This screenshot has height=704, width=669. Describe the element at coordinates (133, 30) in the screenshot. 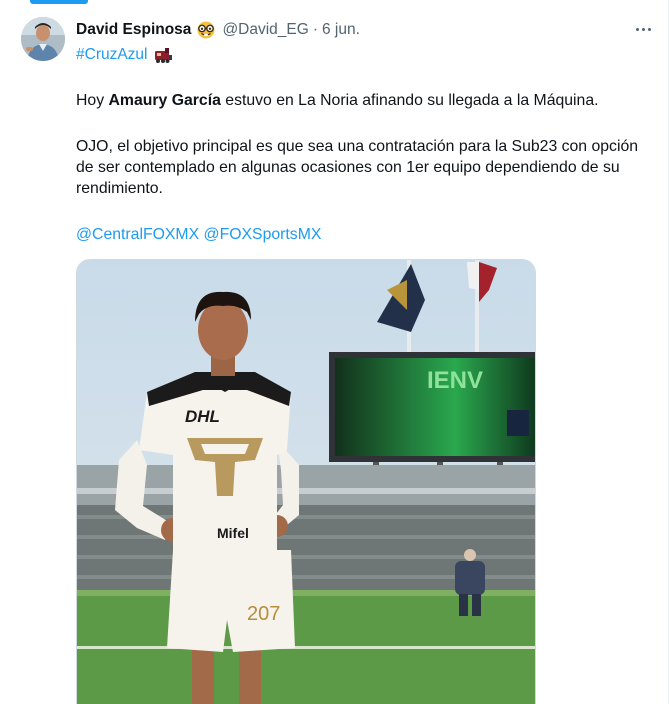

I see `author-display-name: David Espinosa` at that location.